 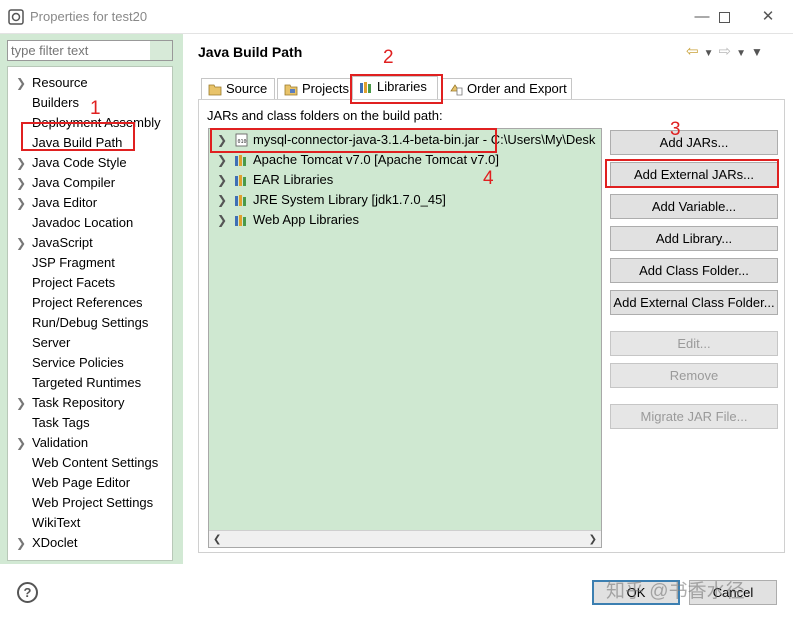 What do you see at coordinates (757, 52) in the screenshot?
I see `view-menu-icon: ▼` at bounding box center [757, 52].